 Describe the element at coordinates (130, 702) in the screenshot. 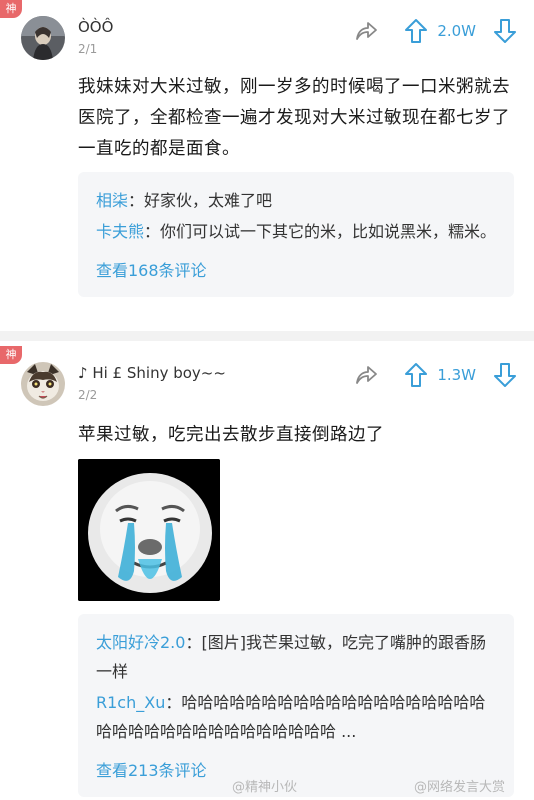

I see `reply-author: R1ch_Xu` at that location.